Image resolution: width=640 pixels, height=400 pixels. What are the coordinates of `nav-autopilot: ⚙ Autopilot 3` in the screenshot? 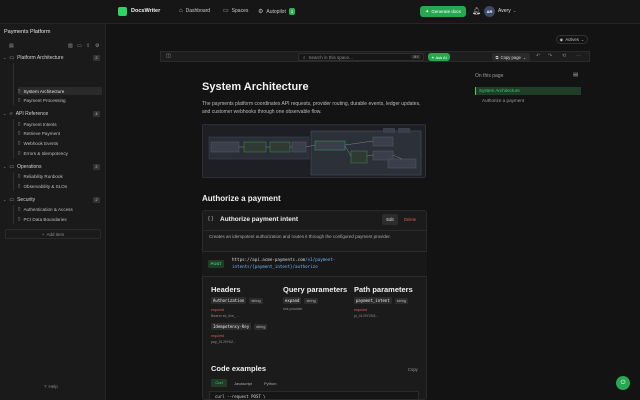 It's located at (277, 11).